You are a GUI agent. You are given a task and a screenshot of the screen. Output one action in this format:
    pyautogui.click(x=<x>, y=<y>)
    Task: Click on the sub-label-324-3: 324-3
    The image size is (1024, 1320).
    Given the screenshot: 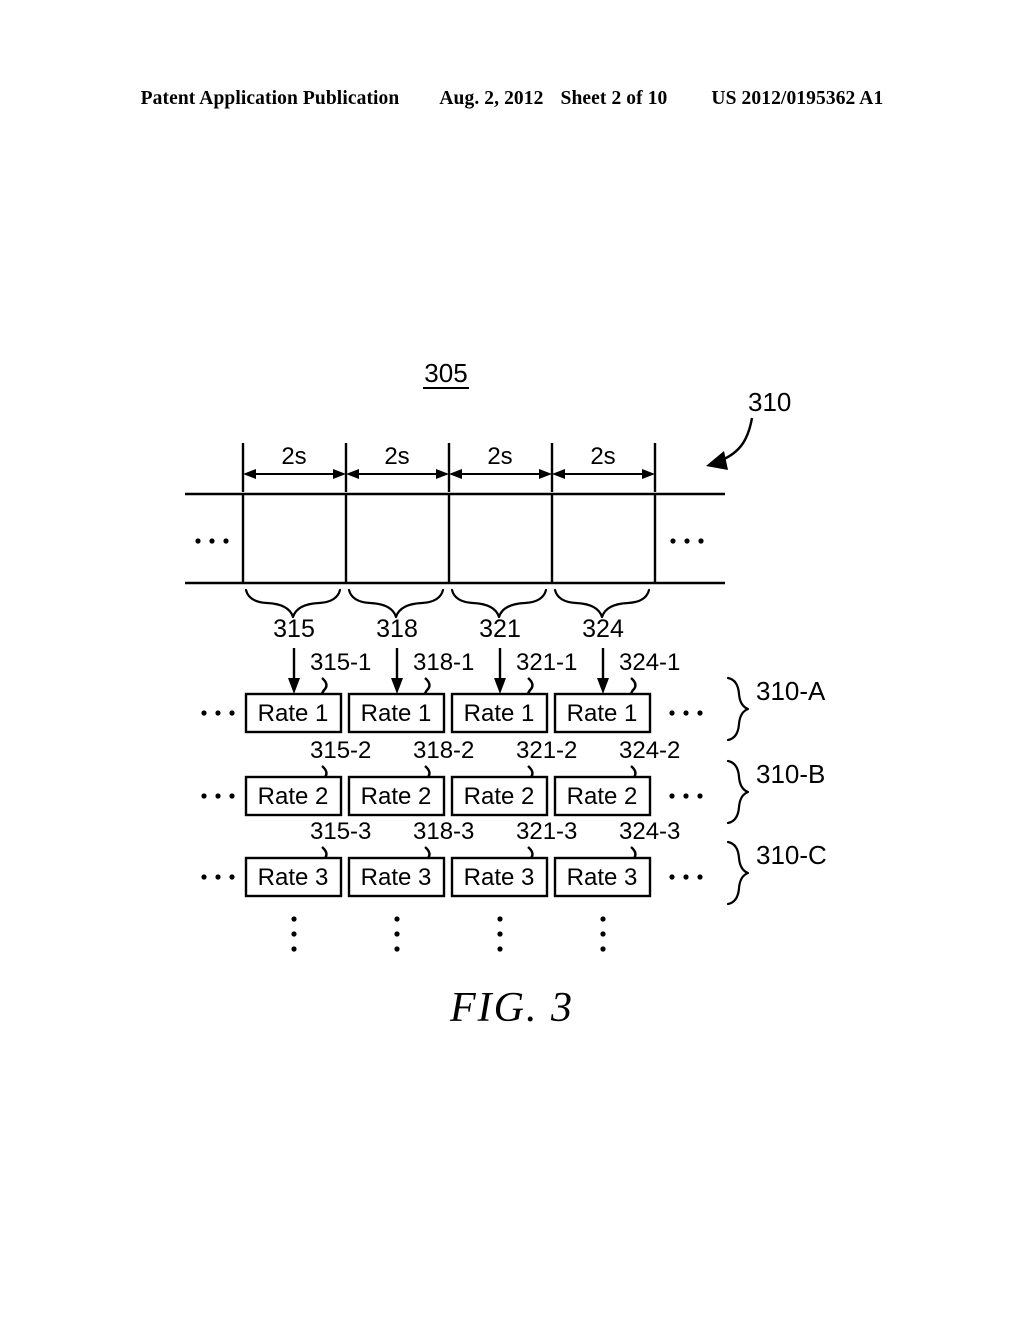 What is the action you would take?
    pyautogui.click(x=649, y=831)
    